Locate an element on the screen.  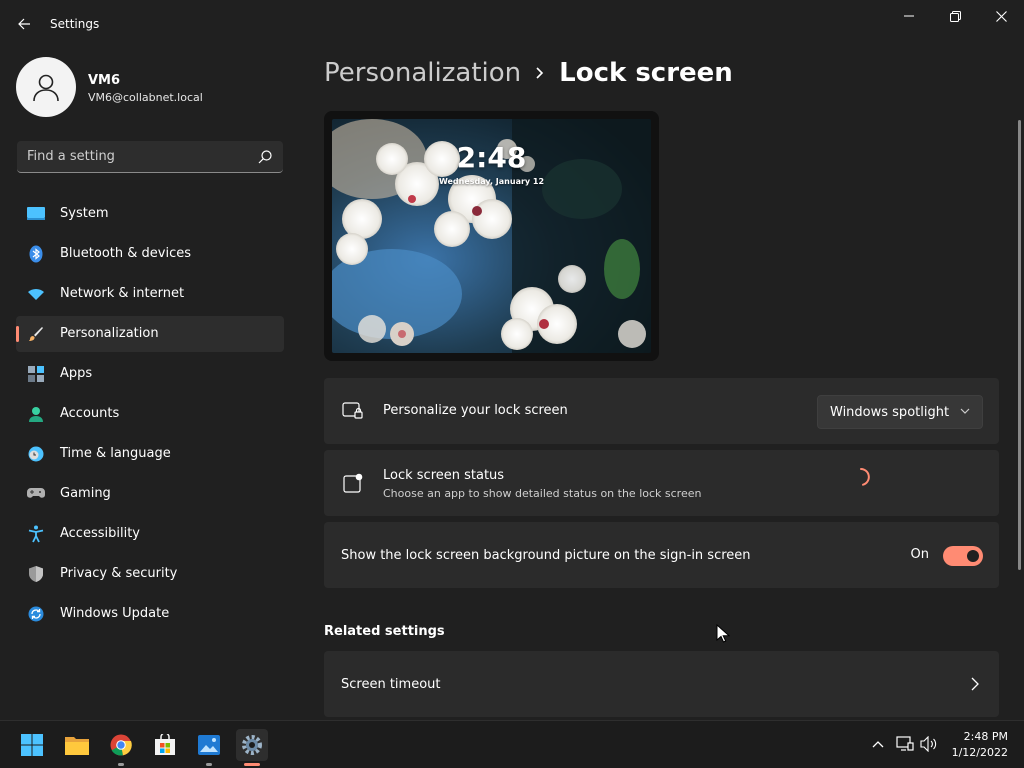
sidebar-item-privacy: Privacy & security is located at coordinates (150, 574).